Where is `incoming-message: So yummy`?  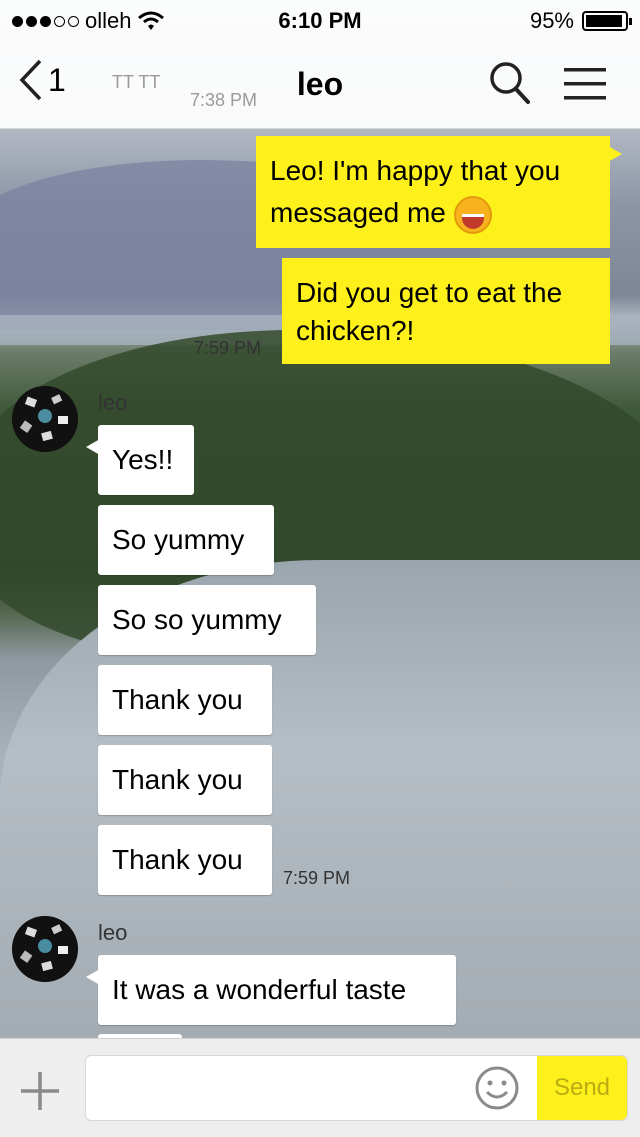 incoming-message: So yummy is located at coordinates (186, 540).